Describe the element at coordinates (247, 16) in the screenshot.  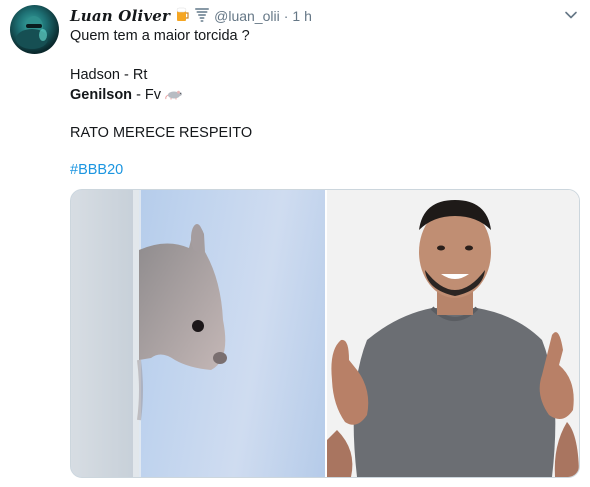
I see `user-handle: @luan_olii` at that location.